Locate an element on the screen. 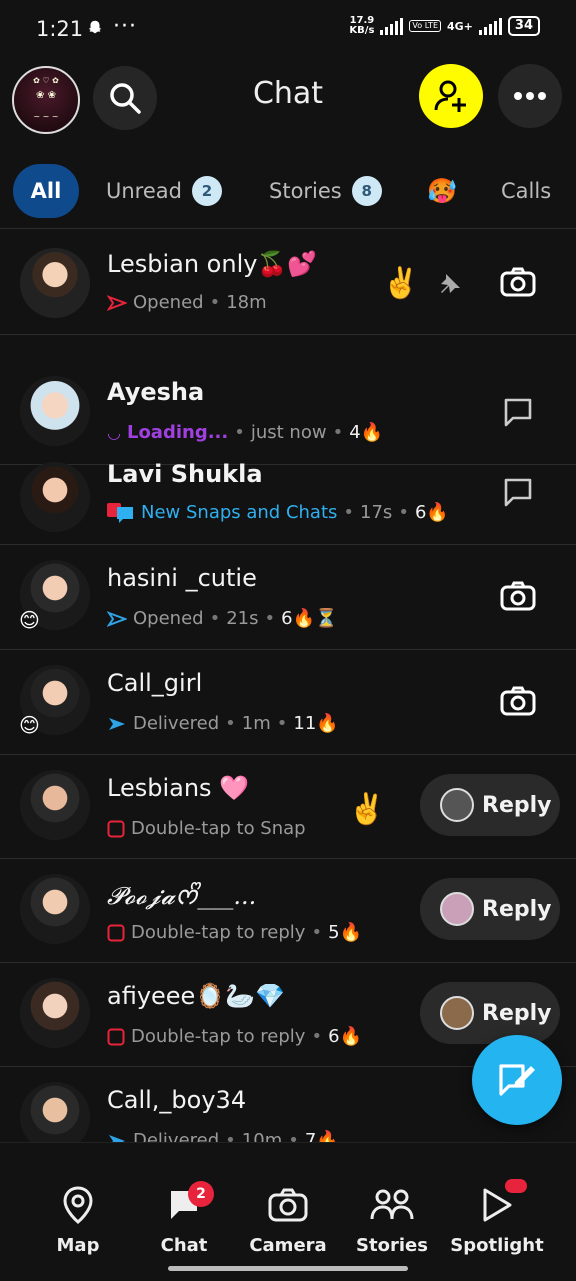 This screenshot has width=576, height=1281. nav-stories: Stories is located at coordinates (392, 1219).